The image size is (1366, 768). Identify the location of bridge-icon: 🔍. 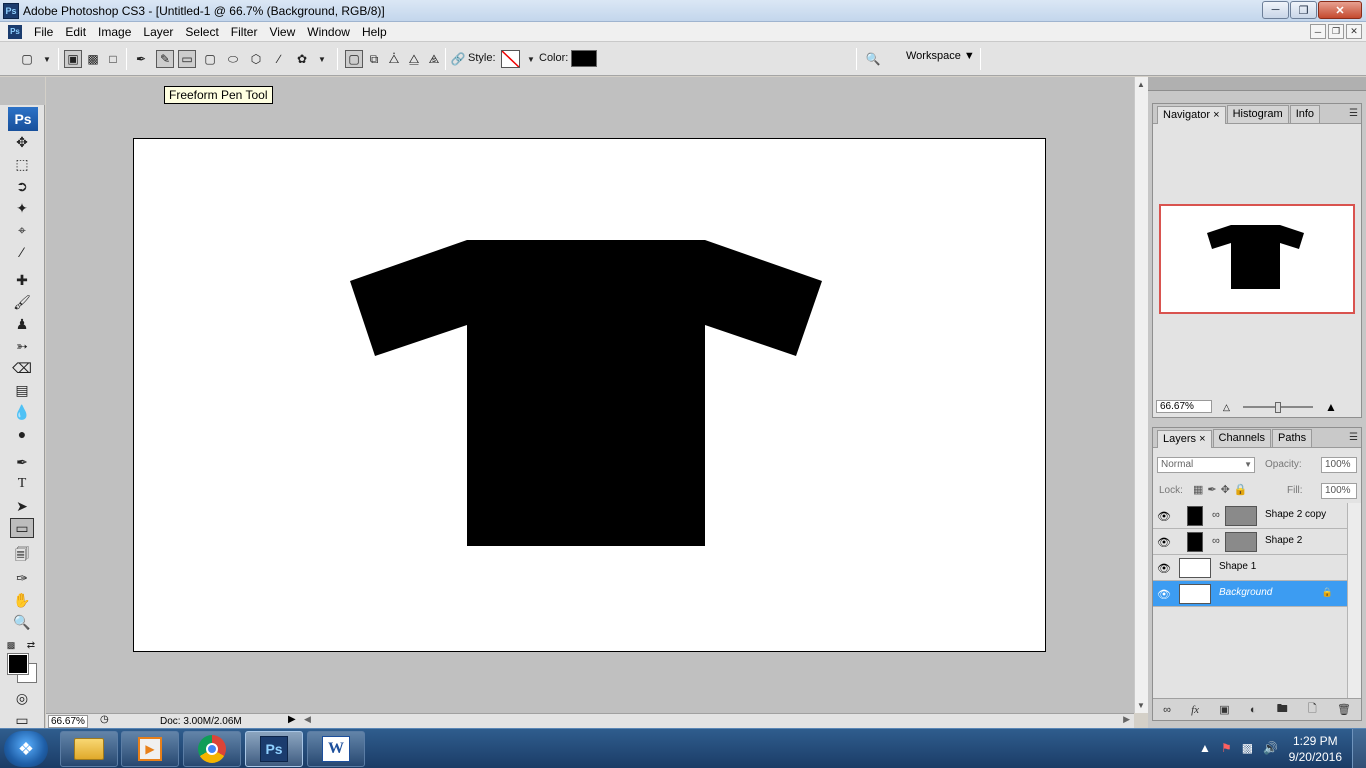
(873, 59).